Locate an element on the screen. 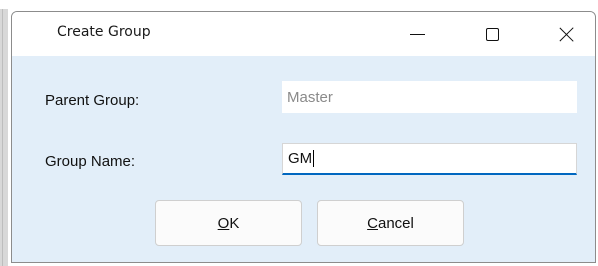  maximize-icon is located at coordinates (492, 34).